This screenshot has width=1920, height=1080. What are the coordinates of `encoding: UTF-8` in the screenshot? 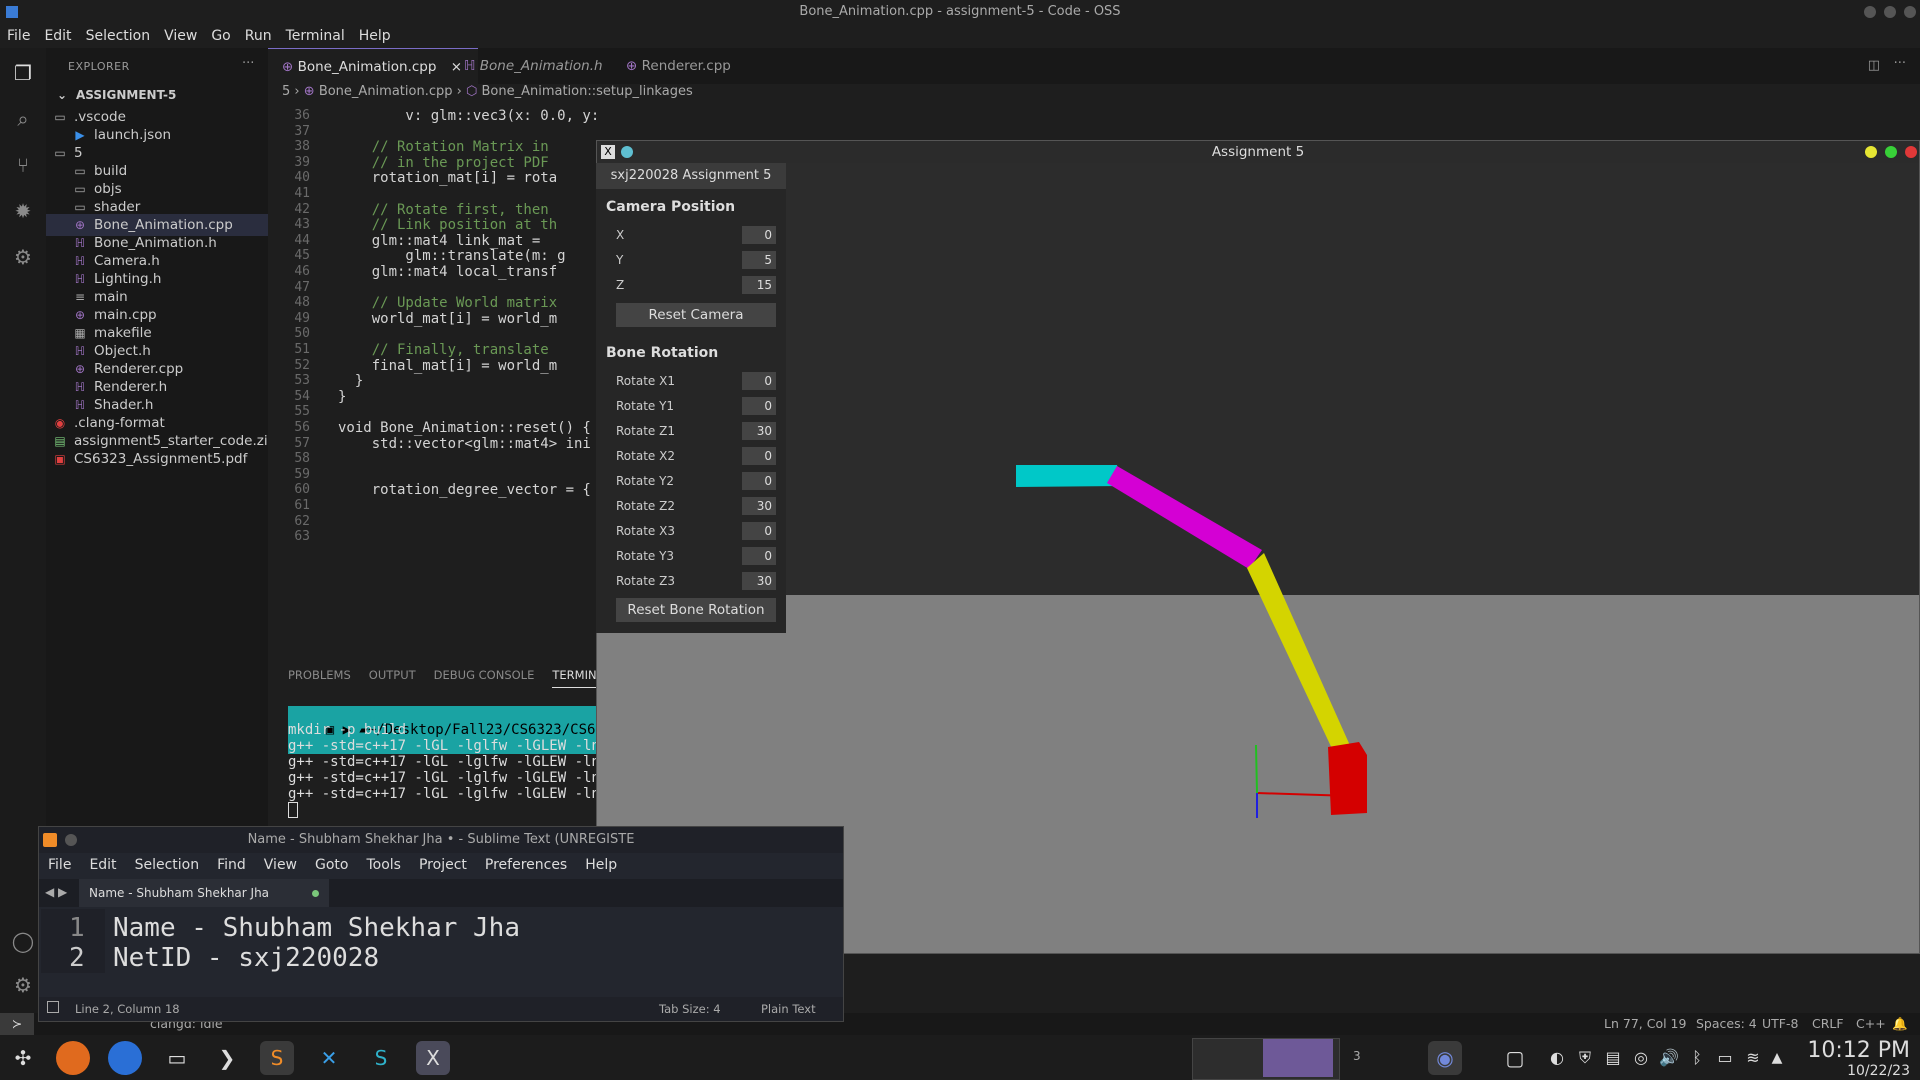 It's located at (1780, 1023).